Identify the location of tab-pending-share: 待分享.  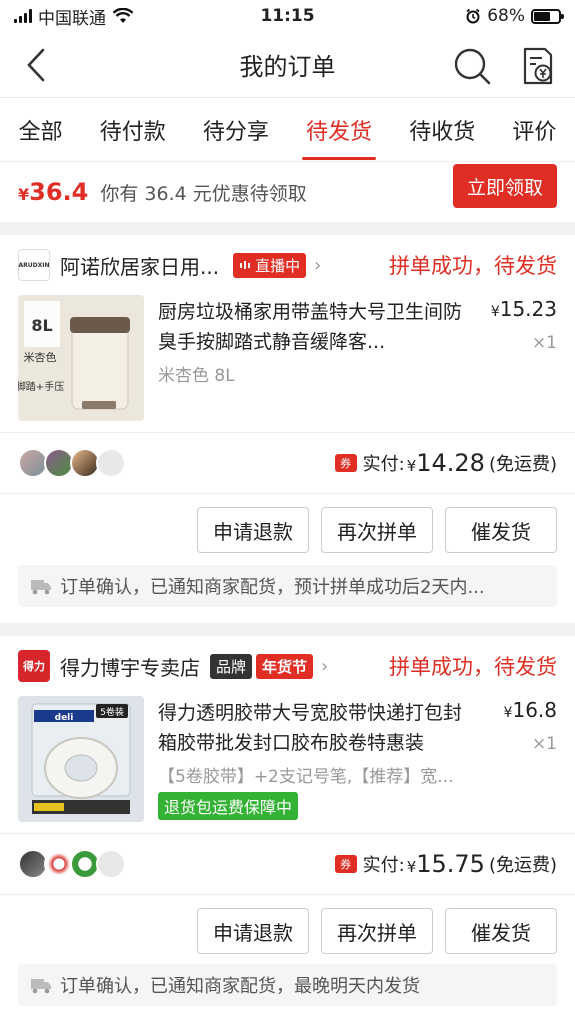
(236, 130).